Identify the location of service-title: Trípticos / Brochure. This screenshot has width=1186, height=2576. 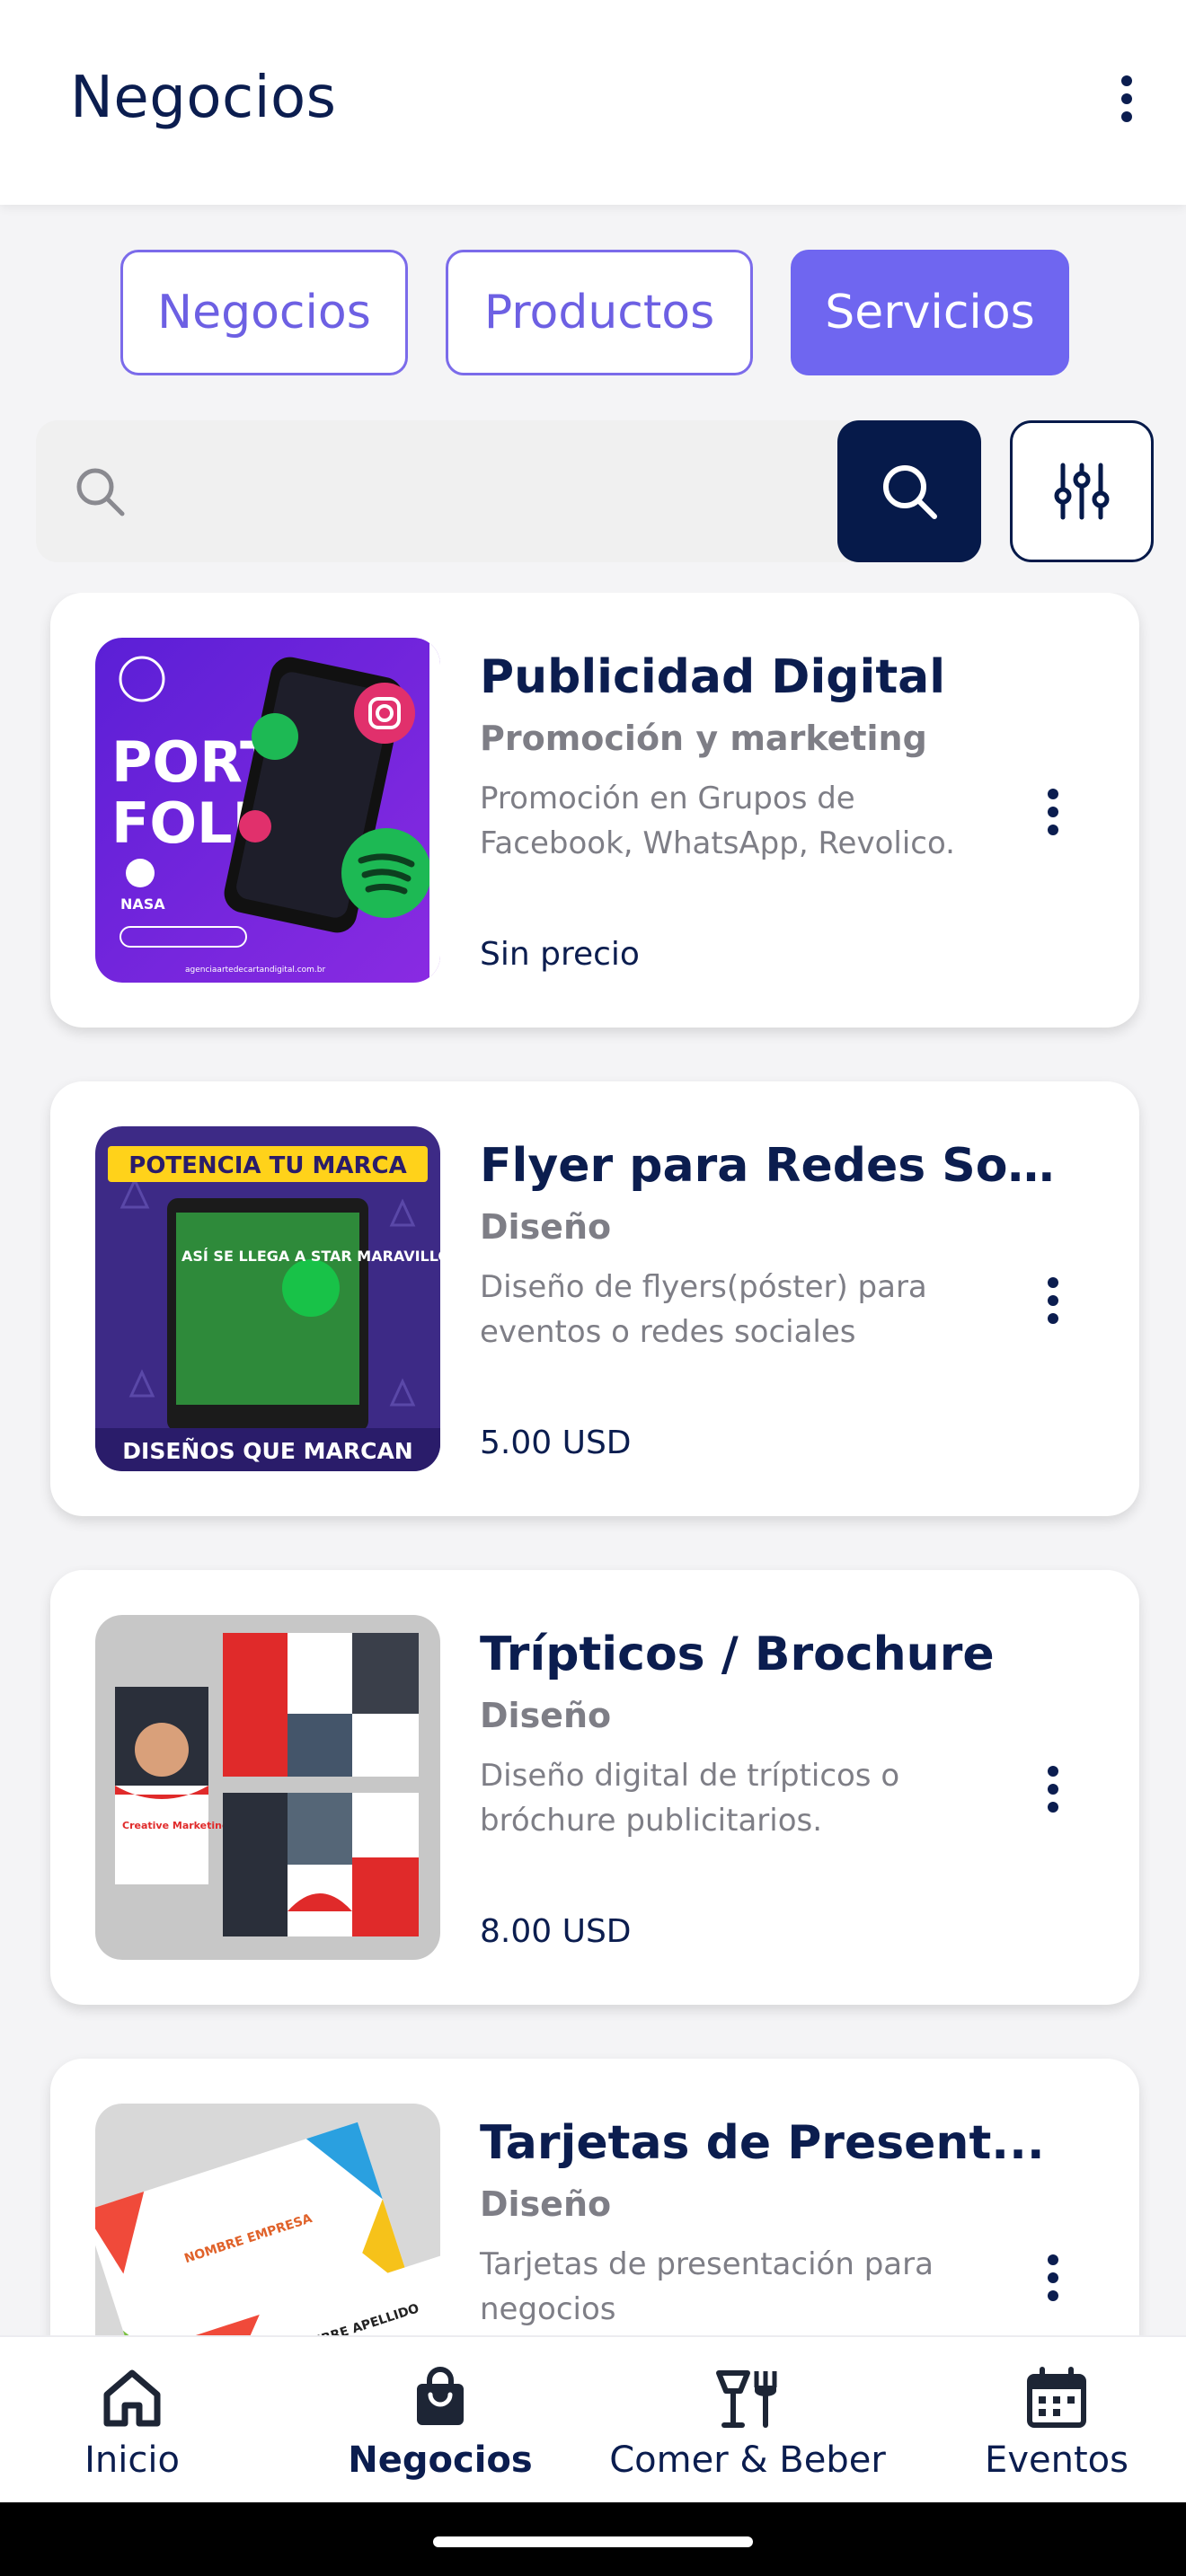
(737, 1654).